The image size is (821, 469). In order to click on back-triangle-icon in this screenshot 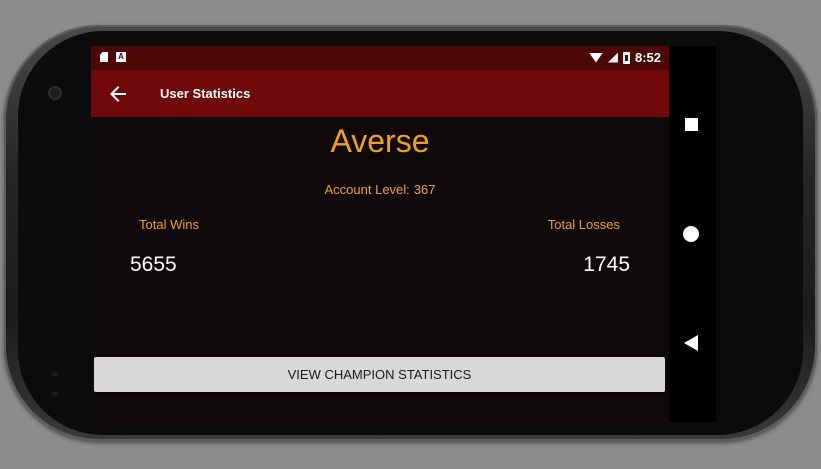, I will do `click(691, 343)`.